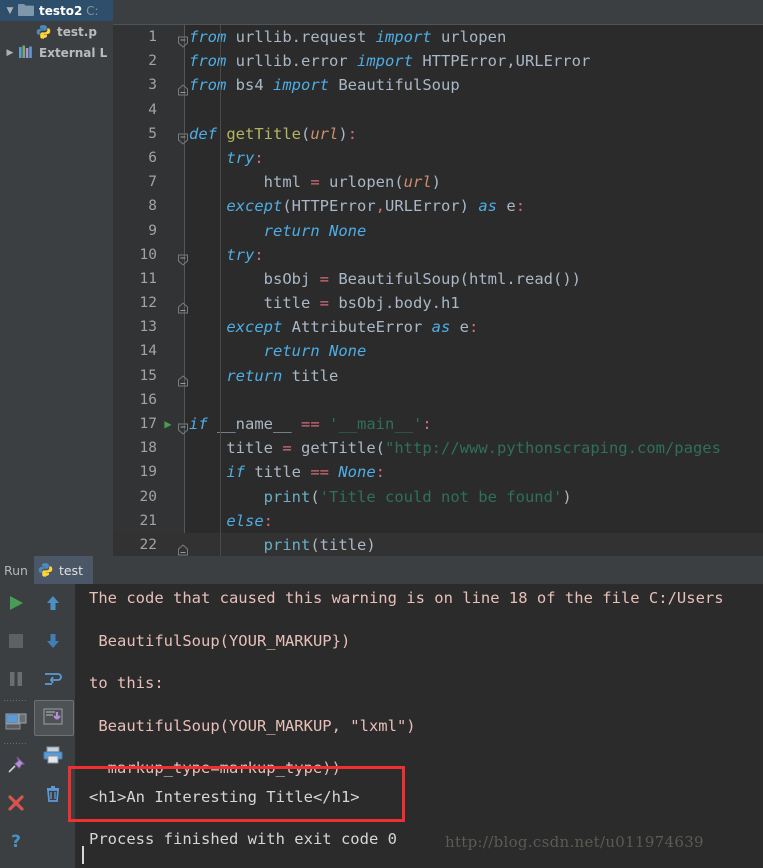 The width and height of the screenshot is (763, 868). I want to click on chevron-right-icon: ▶, so click(10, 53).